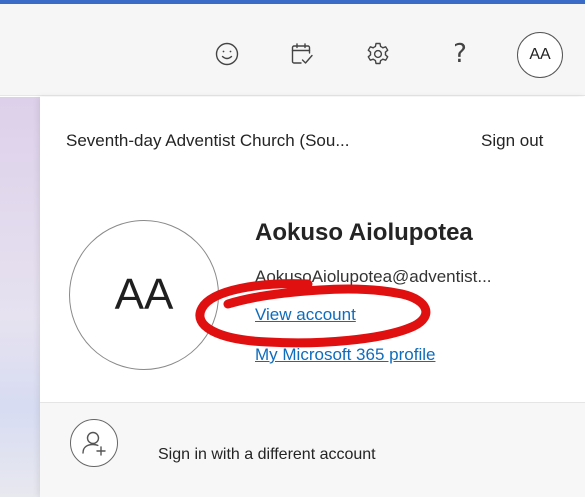  What do you see at coordinates (227, 54) in the screenshot?
I see `smiley-face-icon` at bounding box center [227, 54].